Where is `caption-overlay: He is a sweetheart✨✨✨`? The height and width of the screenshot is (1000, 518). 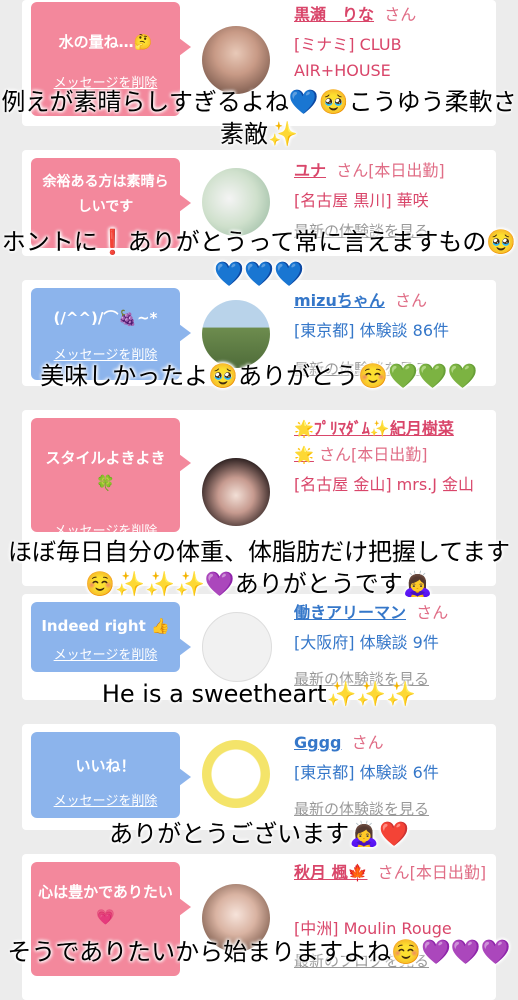
caption-overlay: He is a sweetheart✨✨✨ is located at coordinates (259, 694).